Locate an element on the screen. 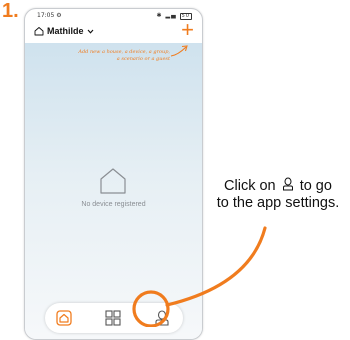 The image size is (350, 340). status-bar: 17:05 ⚙ ✱ ▂▄ 50 is located at coordinates (113, 15).